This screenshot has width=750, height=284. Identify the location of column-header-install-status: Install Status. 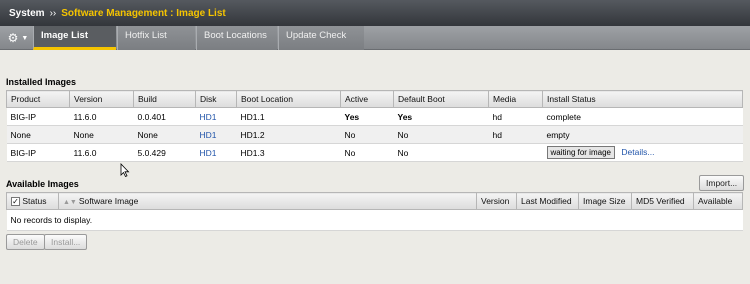
(642, 99).